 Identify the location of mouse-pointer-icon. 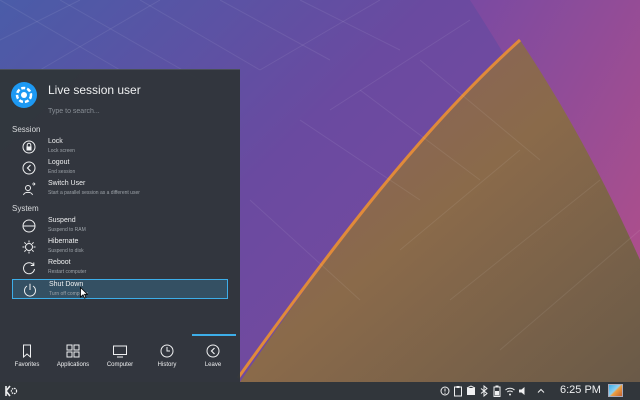
(84, 293).